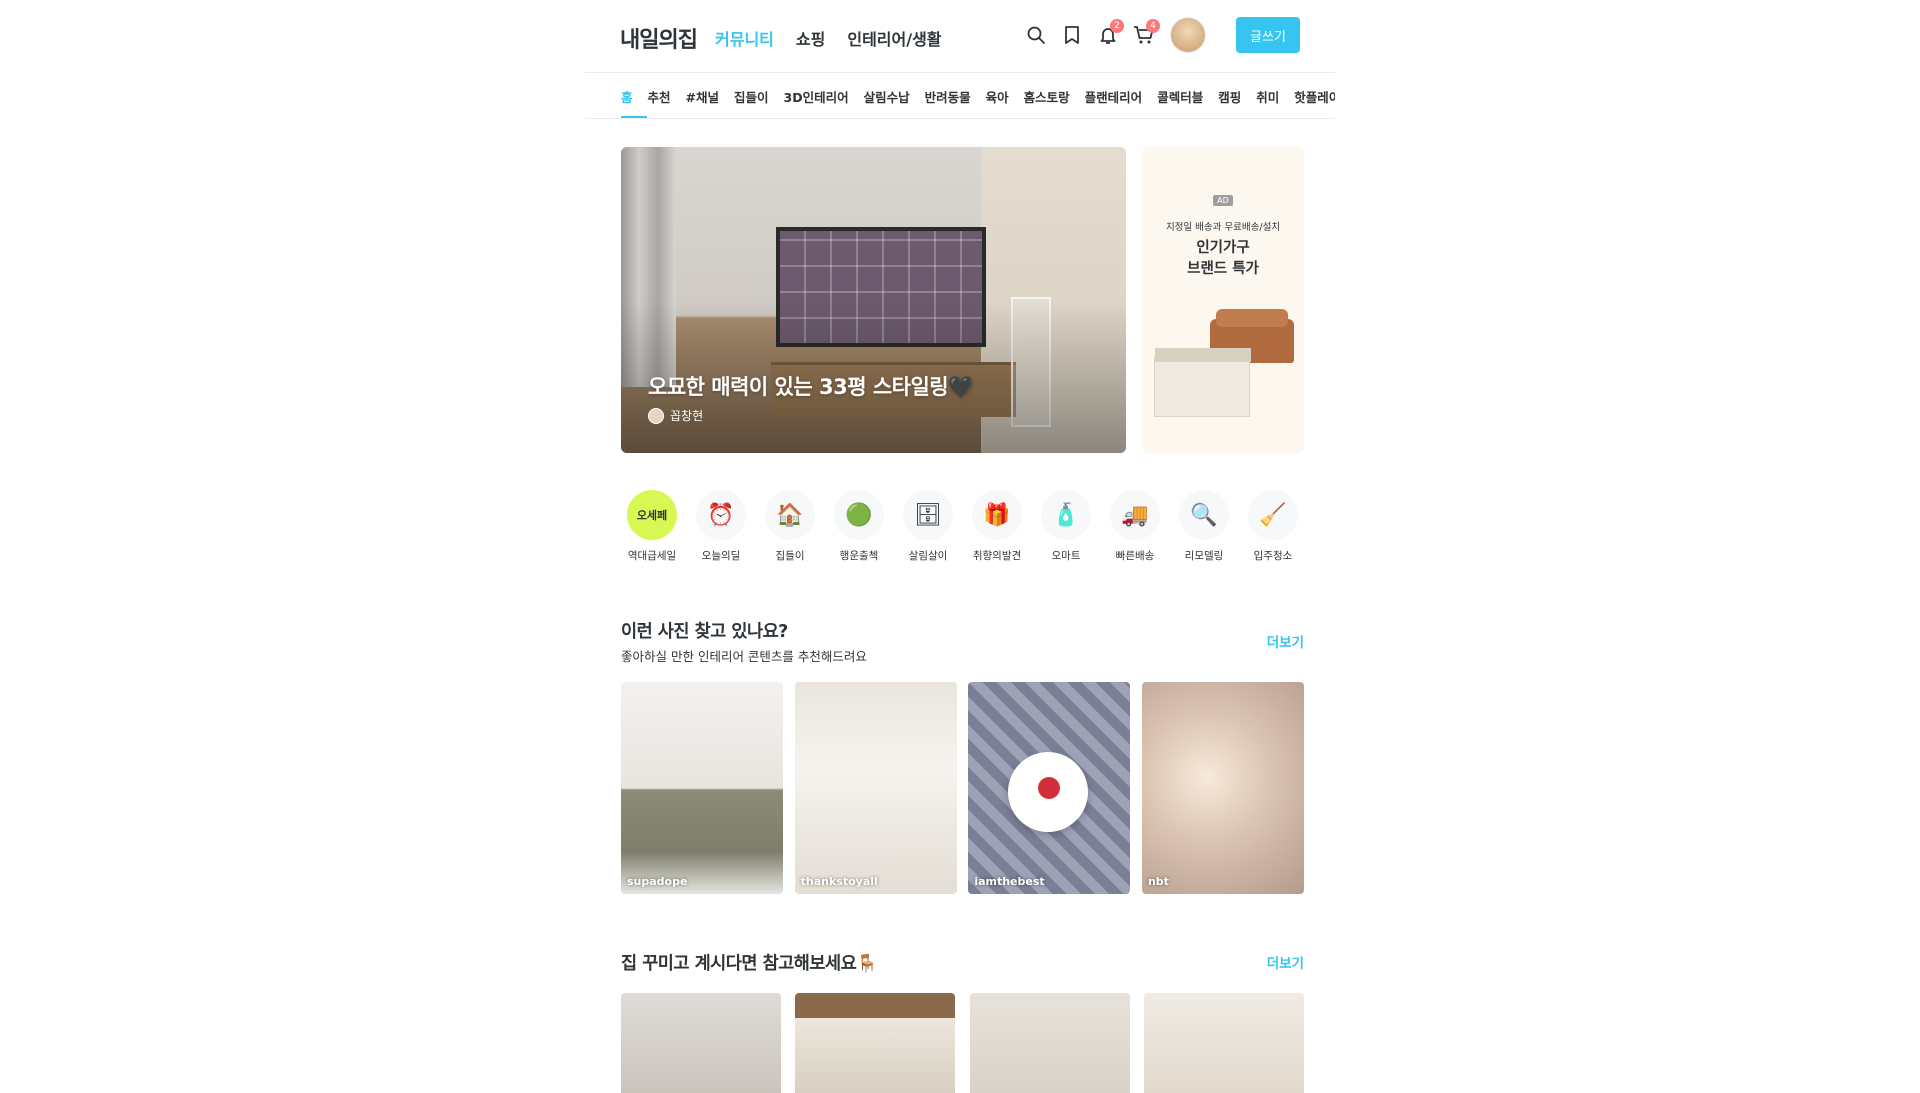 The image size is (1920, 1093). I want to click on photo-card: iamthebest, so click(1049, 788).